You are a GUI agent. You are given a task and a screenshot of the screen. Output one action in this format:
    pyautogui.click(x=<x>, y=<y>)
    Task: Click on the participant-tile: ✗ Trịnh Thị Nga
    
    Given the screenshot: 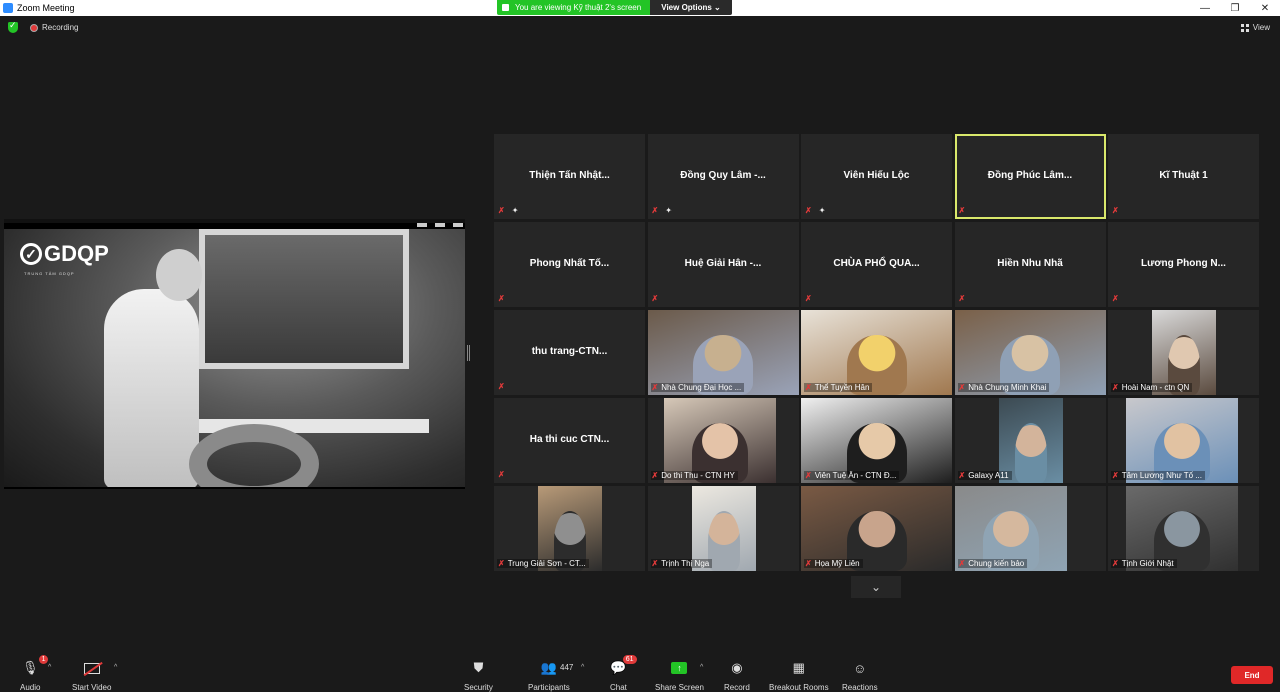 What is the action you would take?
    pyautogui.click(x=723, y=528)
    